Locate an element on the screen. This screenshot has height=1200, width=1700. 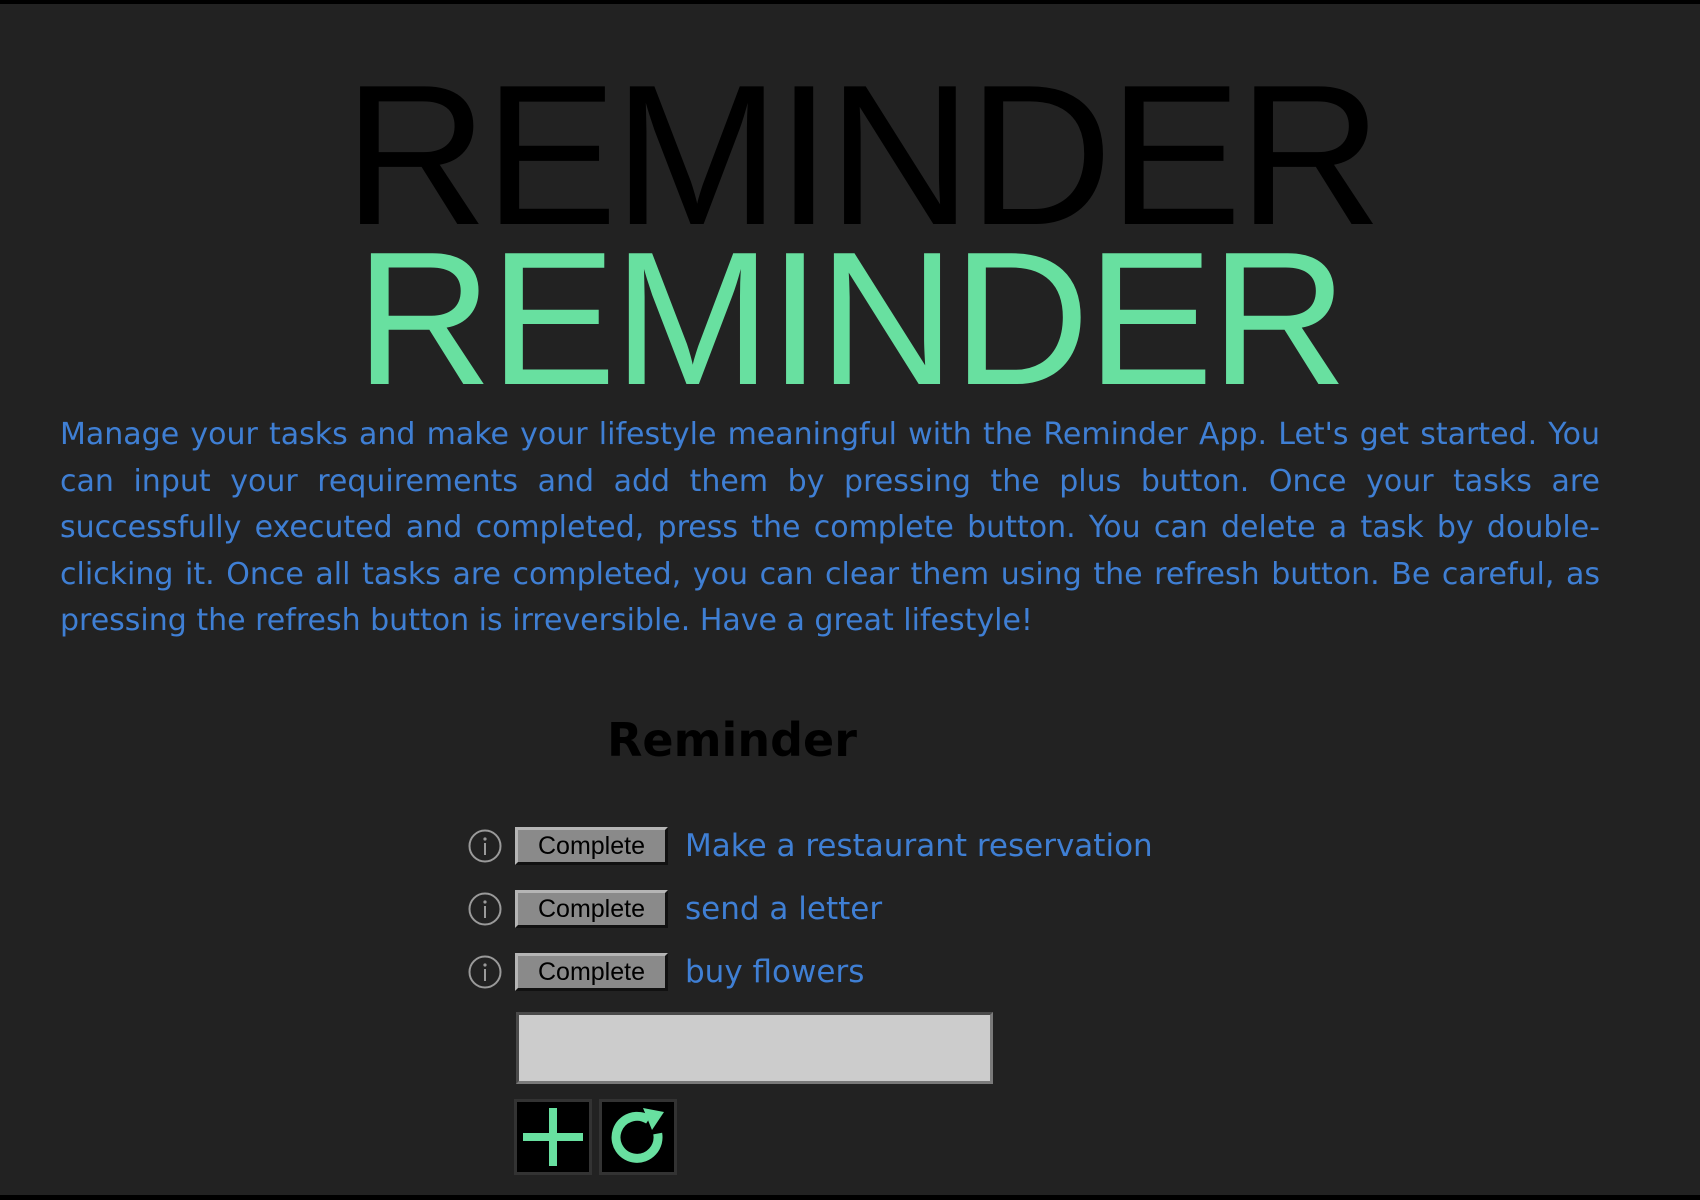
refresh-icon is located at coordinates (637, 1135).